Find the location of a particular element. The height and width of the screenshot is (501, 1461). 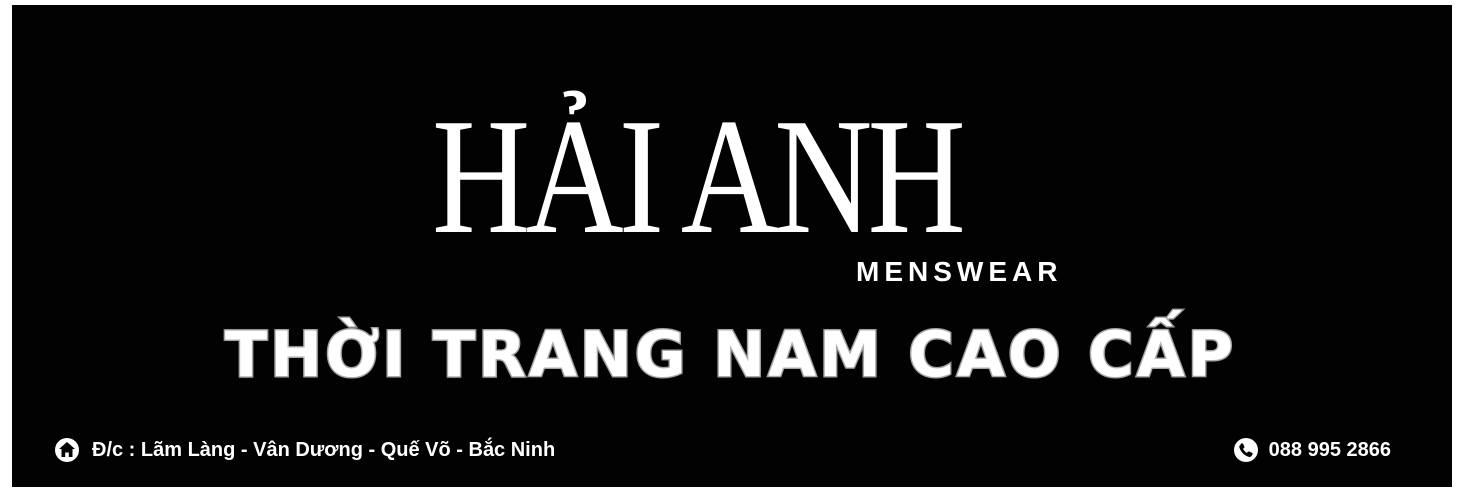

phone-block: 088 995 2866 is located at coordinates (1312, 450).